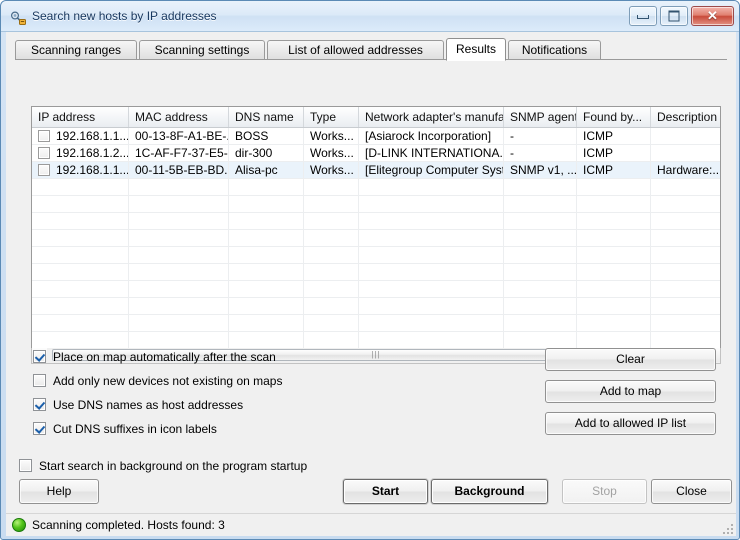  Describe the element at coordinates (554, 50) in the screenshot. I see `tab-notifications: Notifications` at that location.